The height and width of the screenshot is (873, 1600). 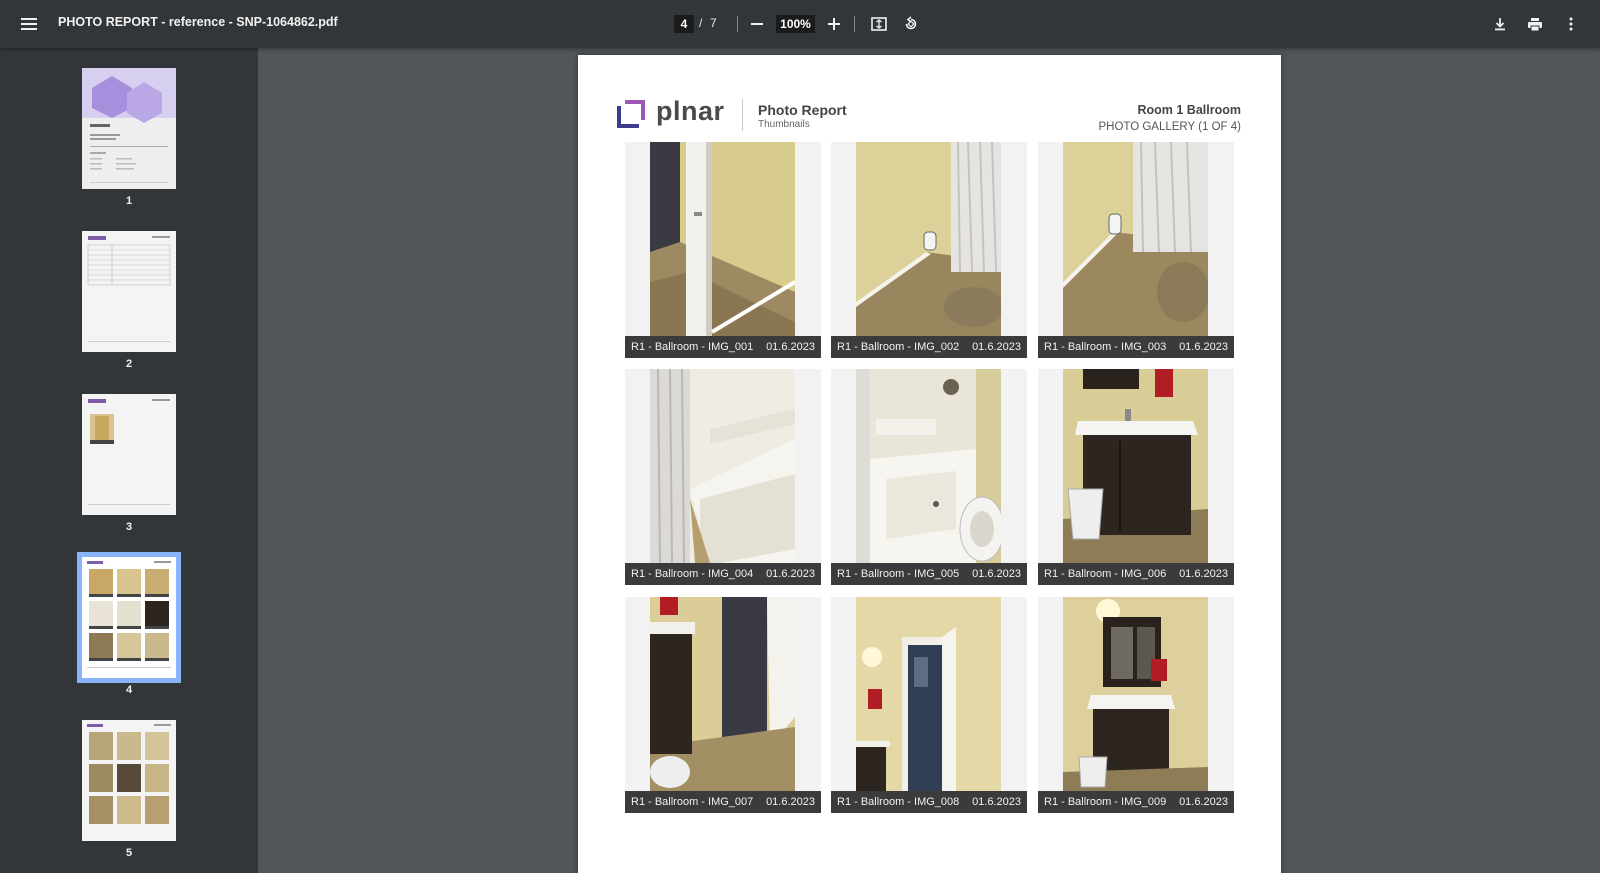 I want to click on photo-caption: R1 - Ballroom - IMG_002 01.6.2023, so click(x=929, y=347).